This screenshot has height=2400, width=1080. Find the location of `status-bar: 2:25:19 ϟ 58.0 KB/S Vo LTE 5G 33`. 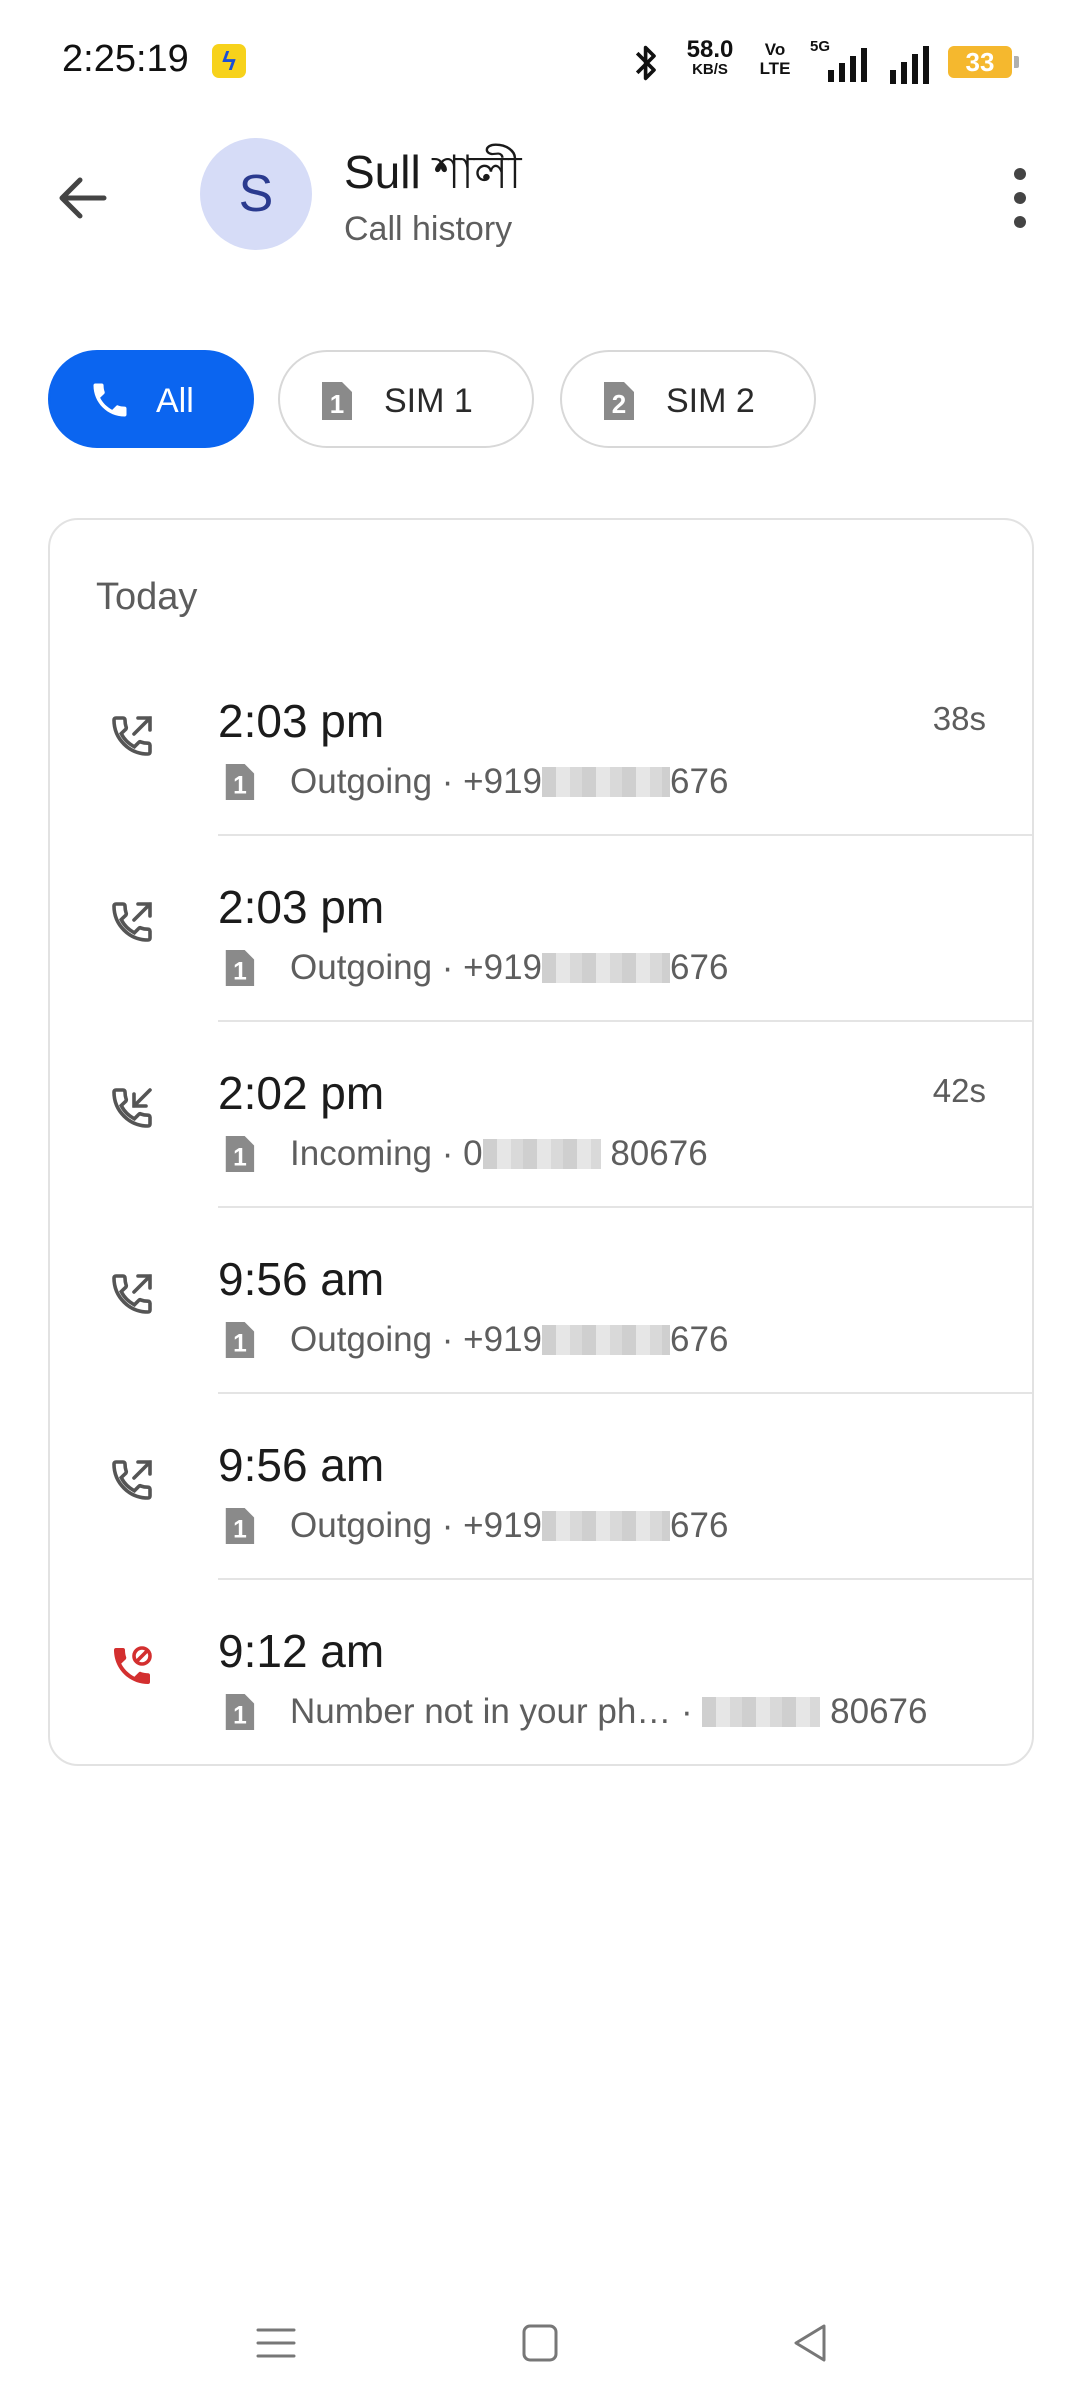

status-bar: 2:25:19 ϟ 58.0 KB/S Vo LTE 5G 33 is located at coordinates (540, 60).